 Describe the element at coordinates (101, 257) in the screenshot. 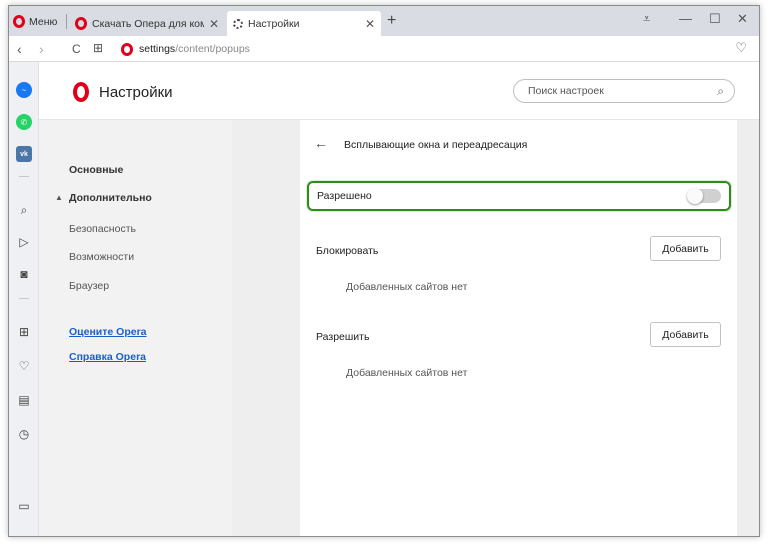

I see `nav-features: Возможности` at that location.